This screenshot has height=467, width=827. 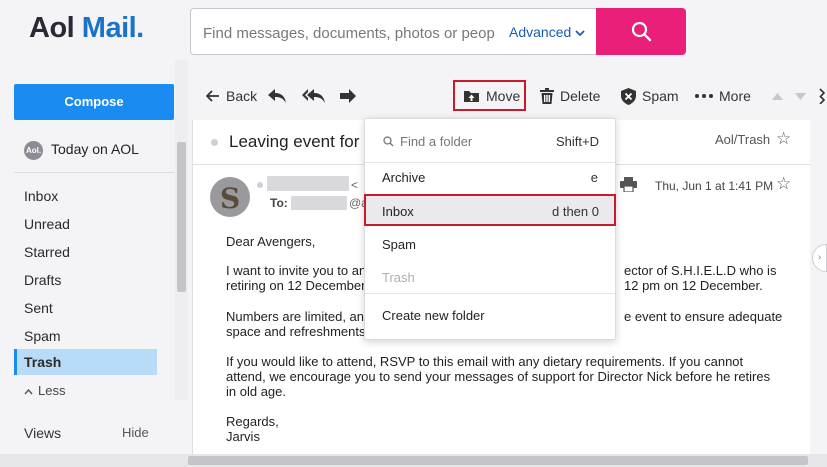 I want to click on body-line: e event to ensure adequate, so click(x=703, y=316).